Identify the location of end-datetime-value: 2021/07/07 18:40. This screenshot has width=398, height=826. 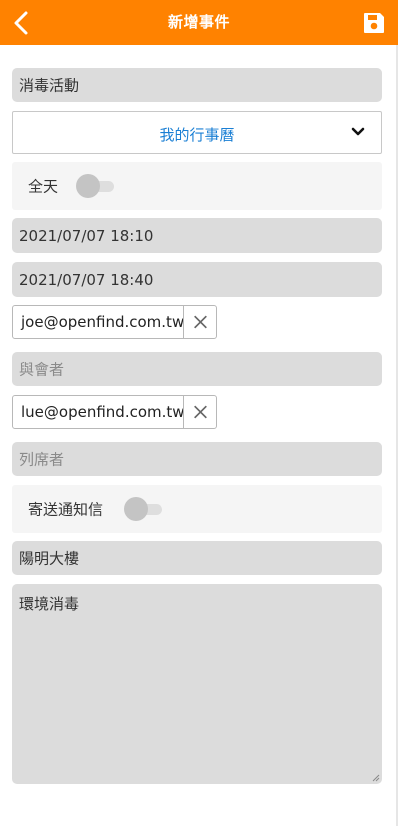
(86, 279).